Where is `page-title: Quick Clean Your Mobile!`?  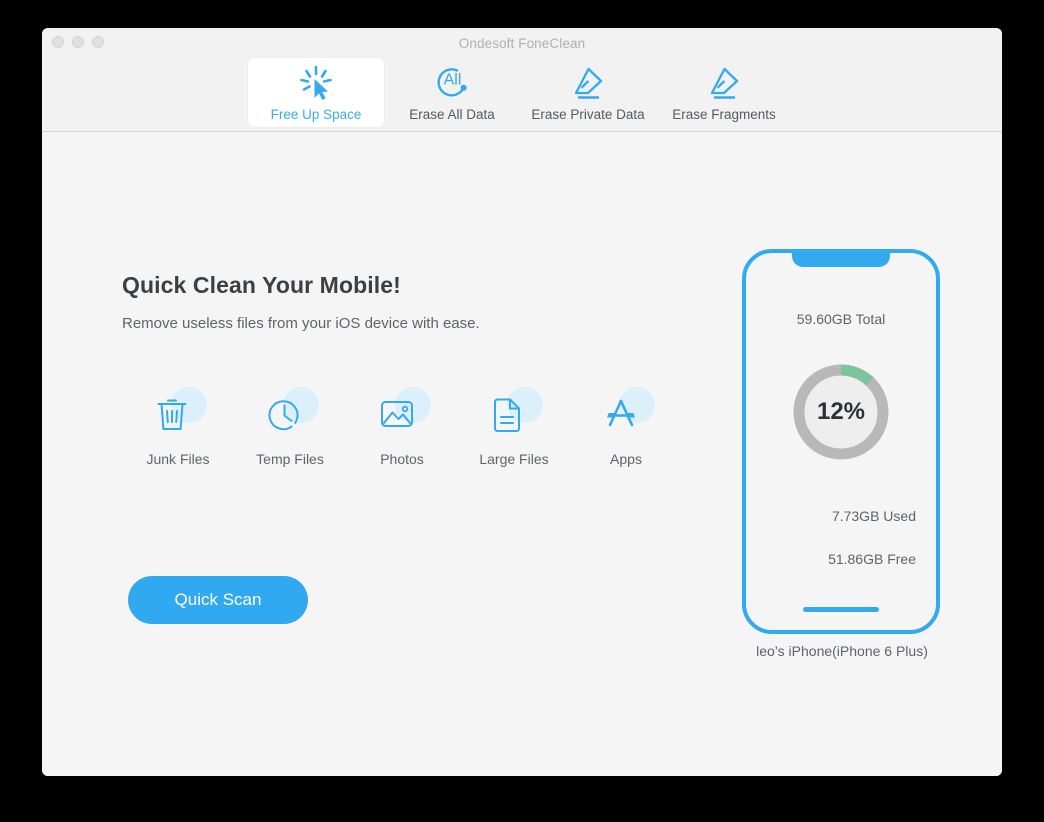
page-title: Quick Clean Your Mobile! is located at coordinates (261, 285).